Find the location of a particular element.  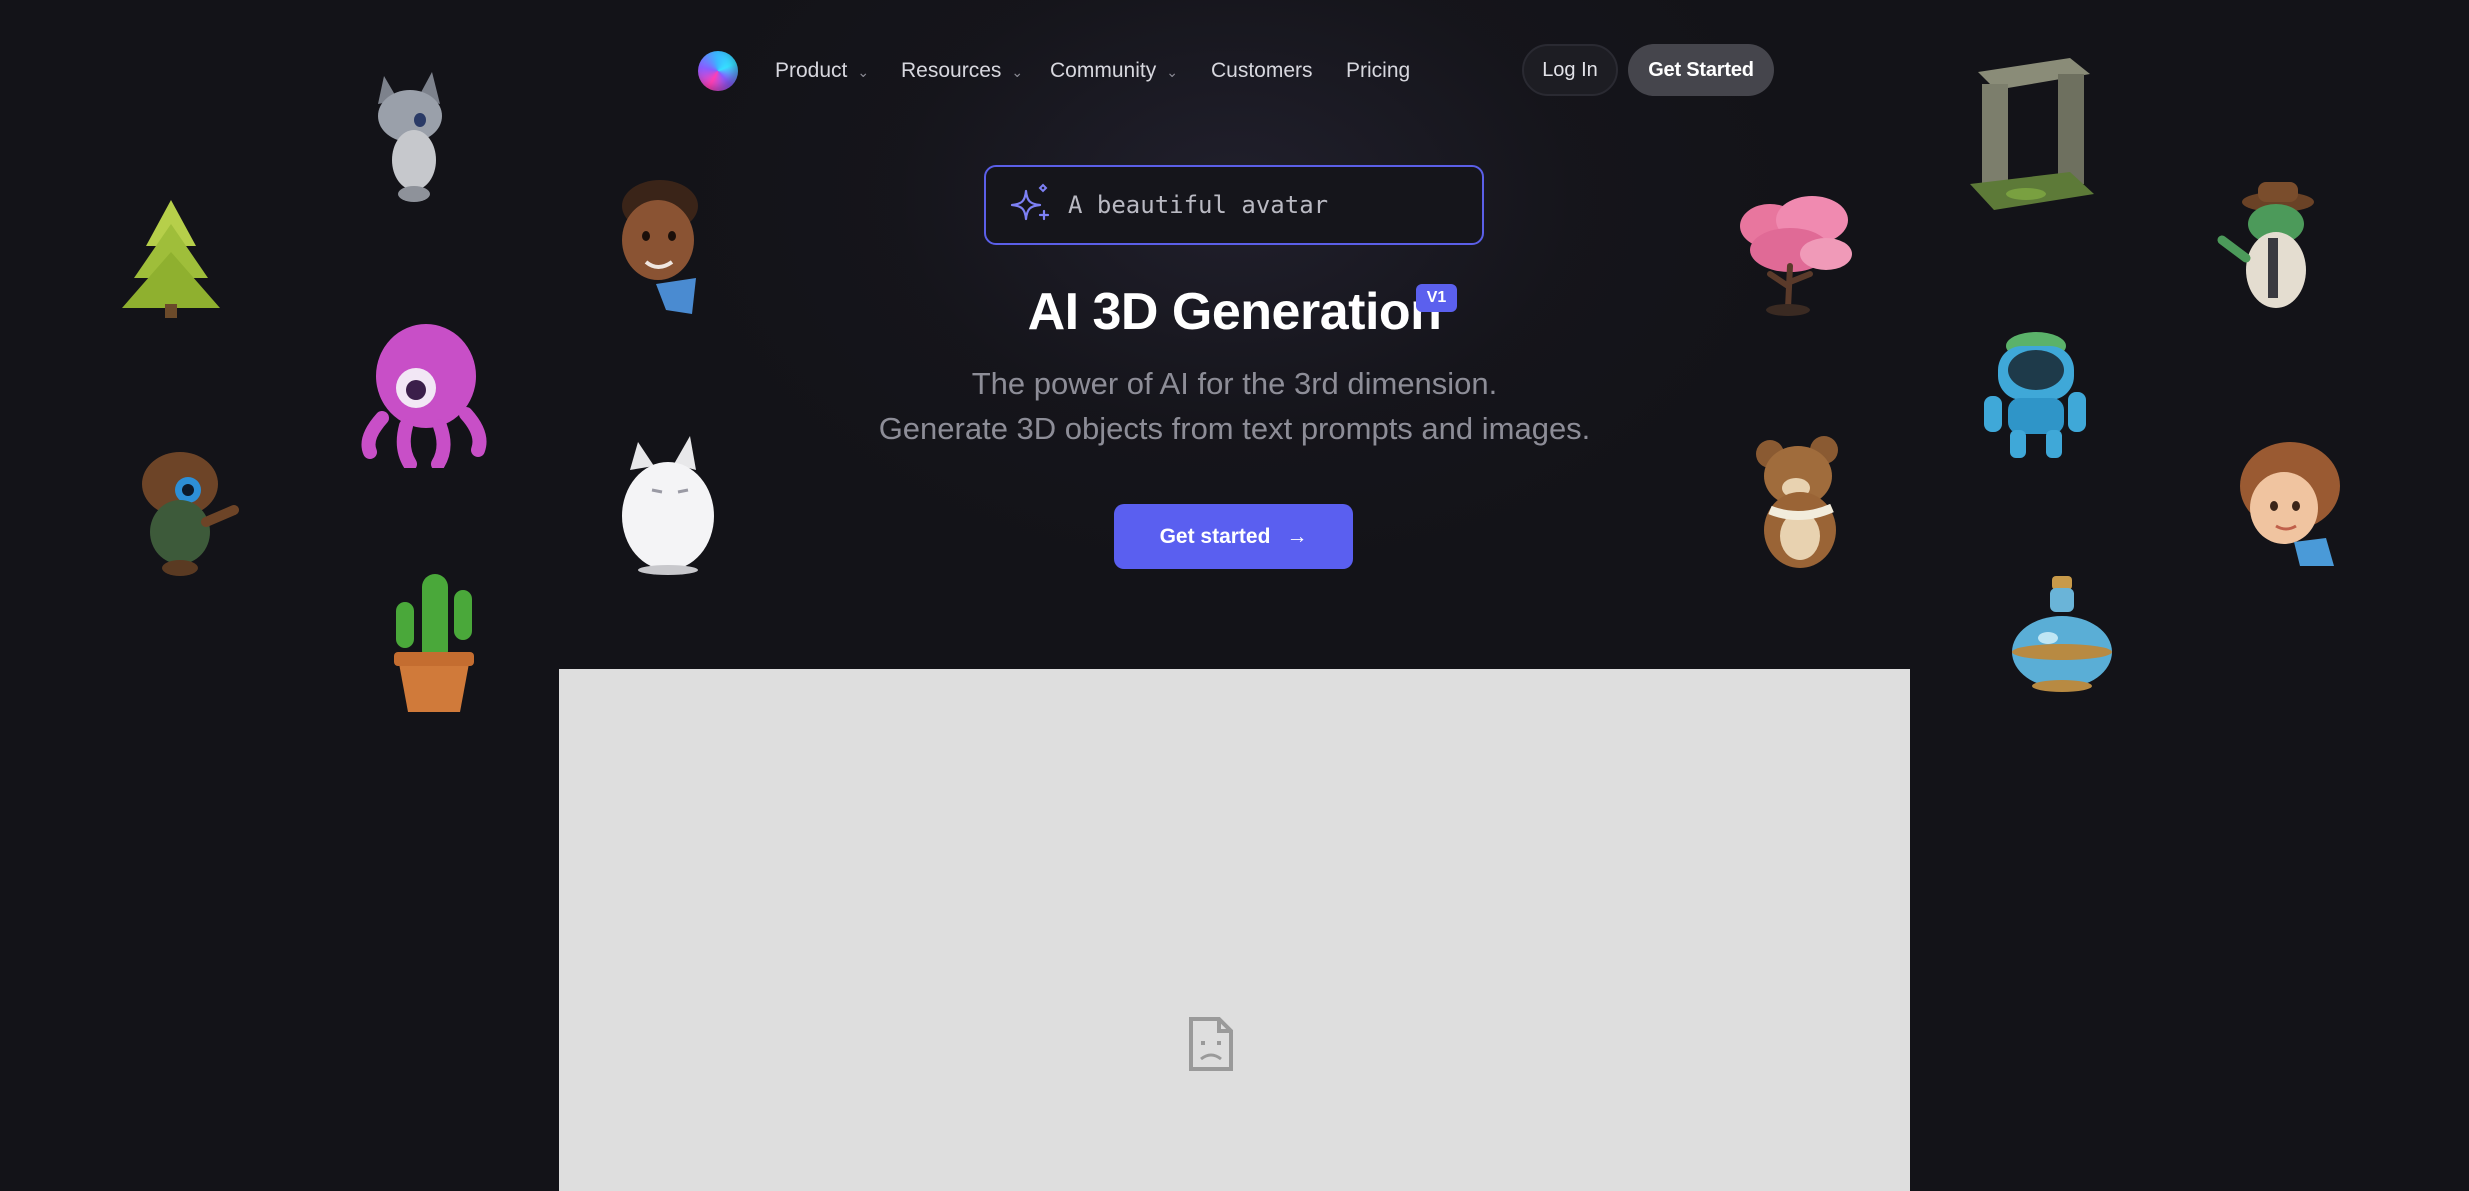

nav-item-customers: Customers is located at coordinates (1262, 71).